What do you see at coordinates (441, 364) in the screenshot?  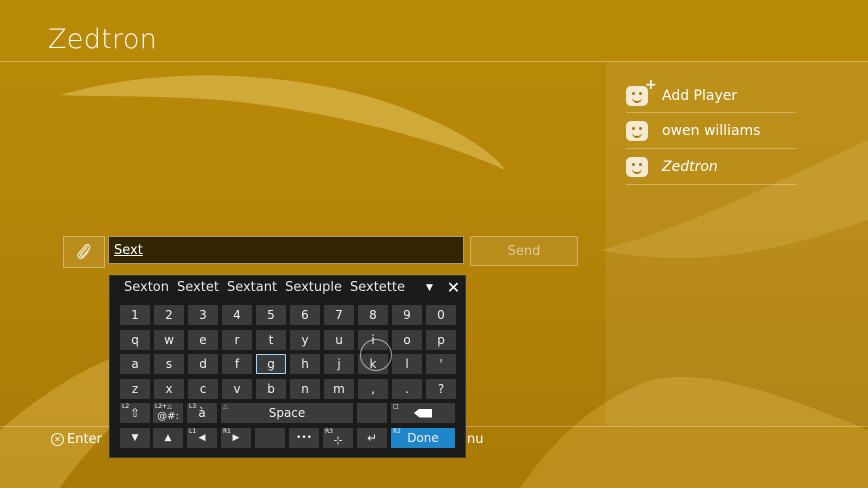 I see `key-symbol: '` at bounding box center [441, 364].